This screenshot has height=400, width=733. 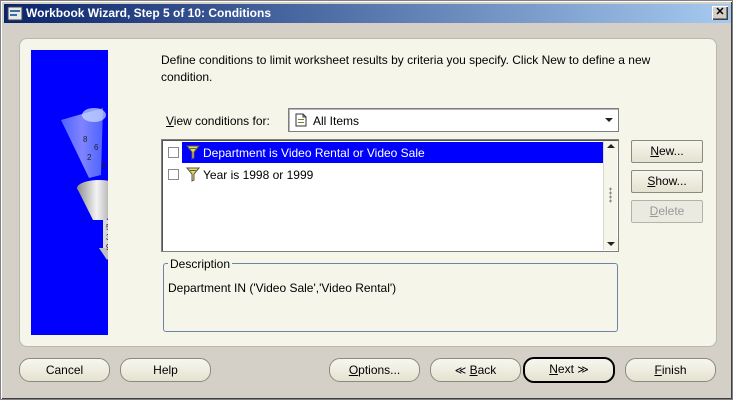 I want to click on svg-text: 6, so click(x=96, y=147).